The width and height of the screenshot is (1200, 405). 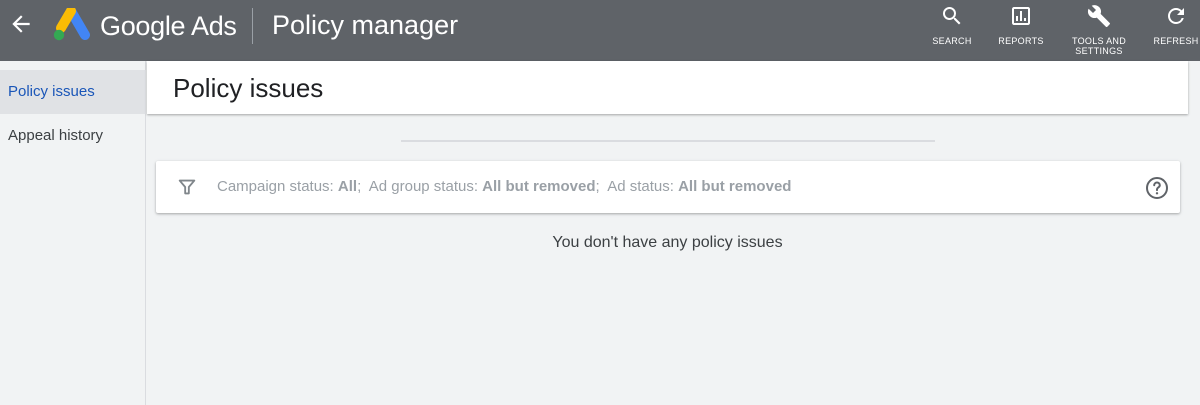 I want to click on refresh-button: REFRESH, so click(x=1176, y=25).